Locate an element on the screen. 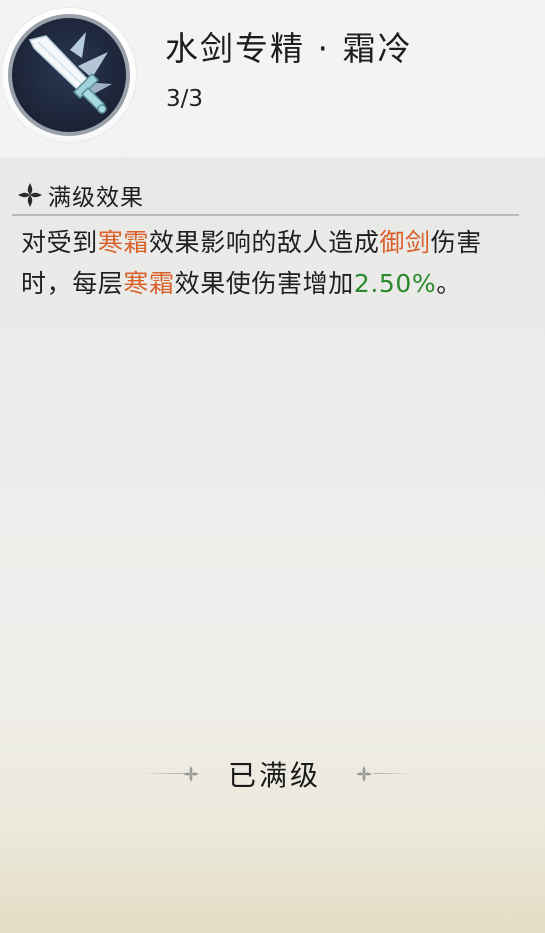 Image resolution: width=545 pixels, height=933 pixels. four-petal-ornament-icon is located at coordinates (30, 195).